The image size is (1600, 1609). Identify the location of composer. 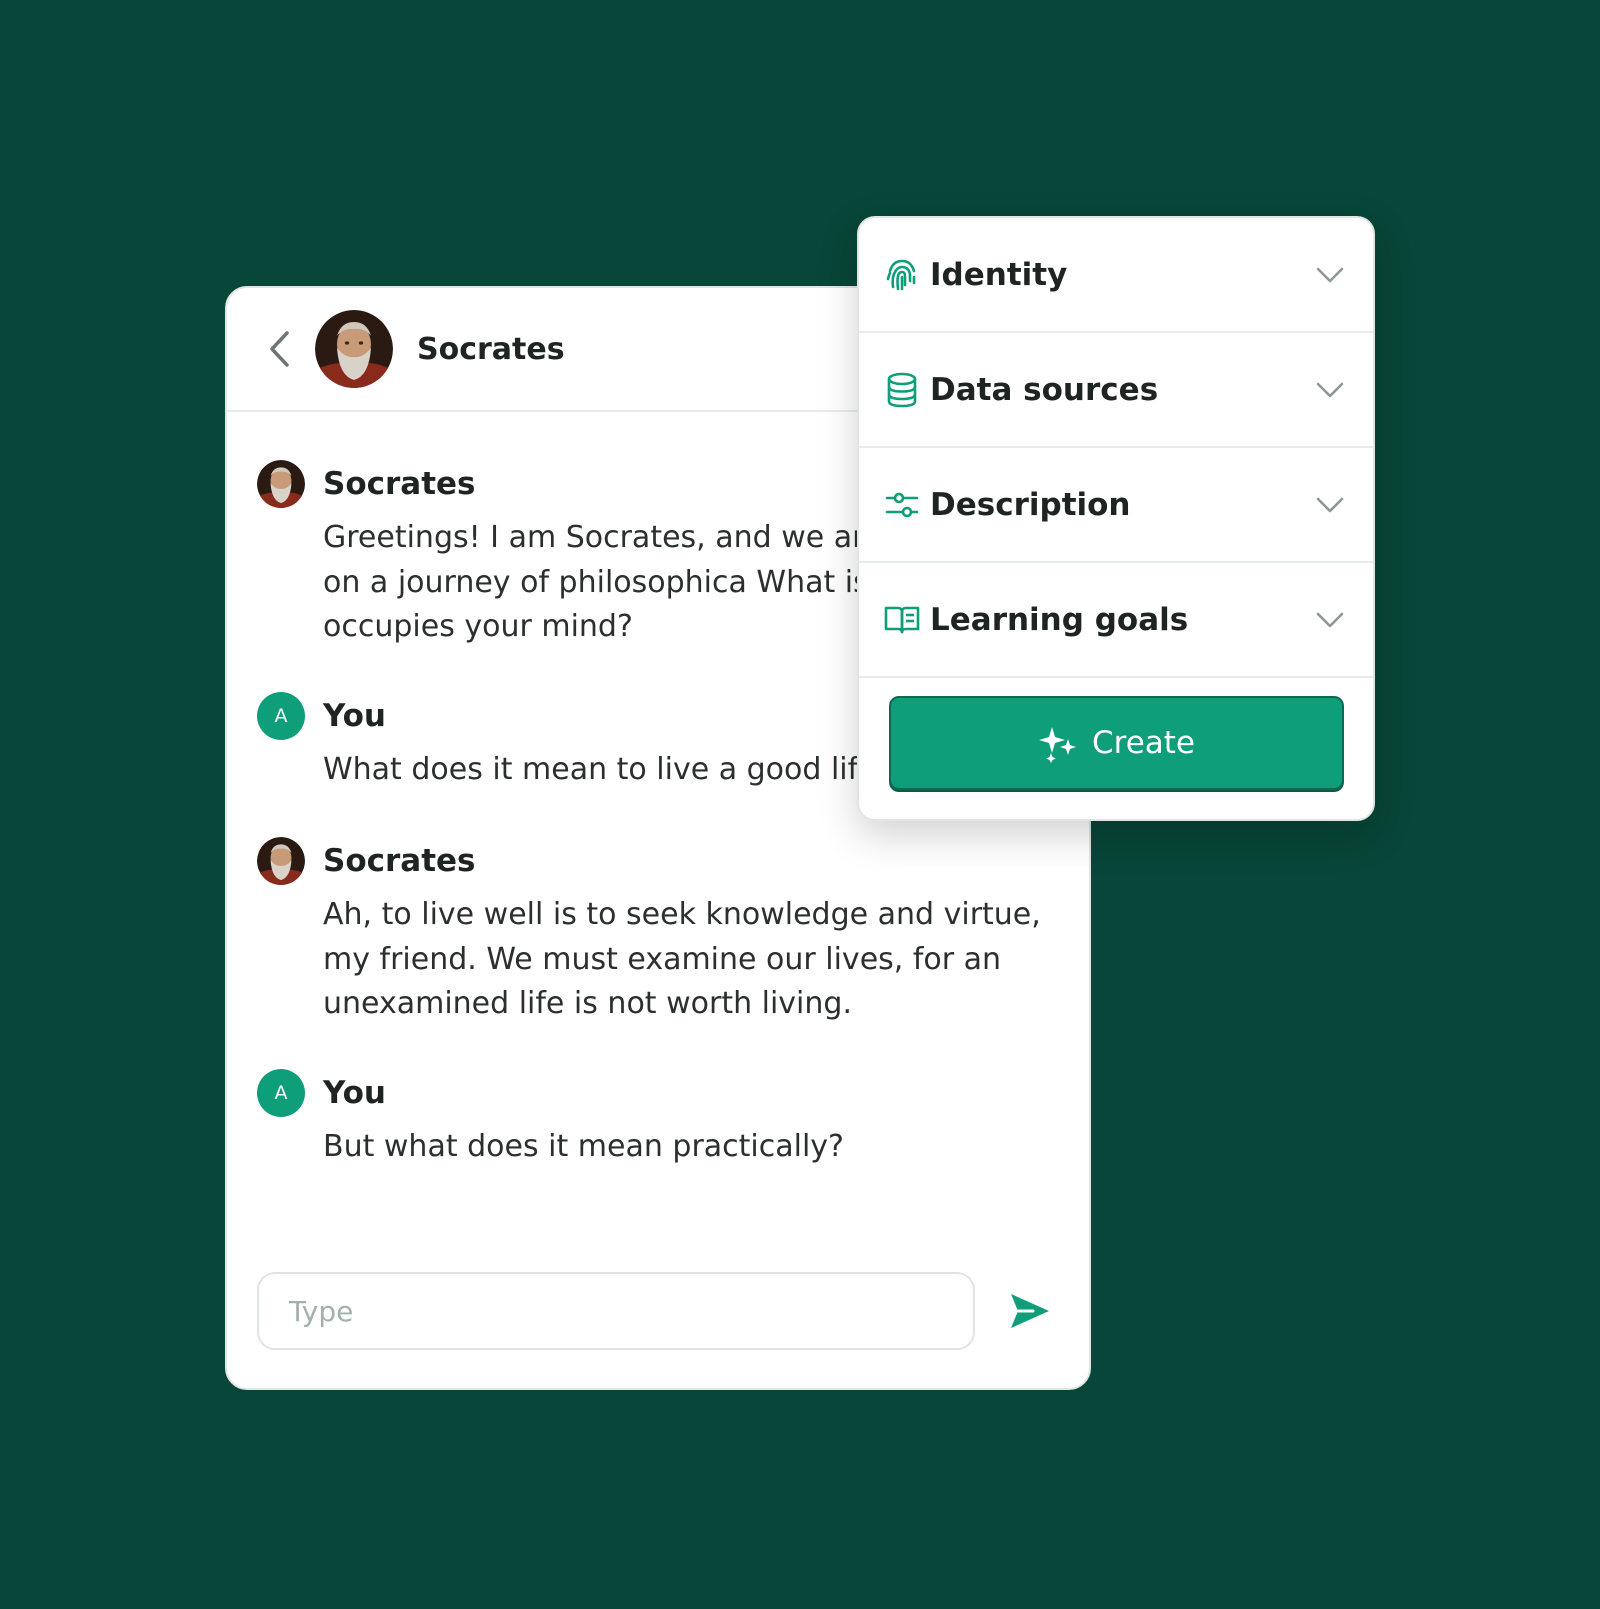
(657, 1313).